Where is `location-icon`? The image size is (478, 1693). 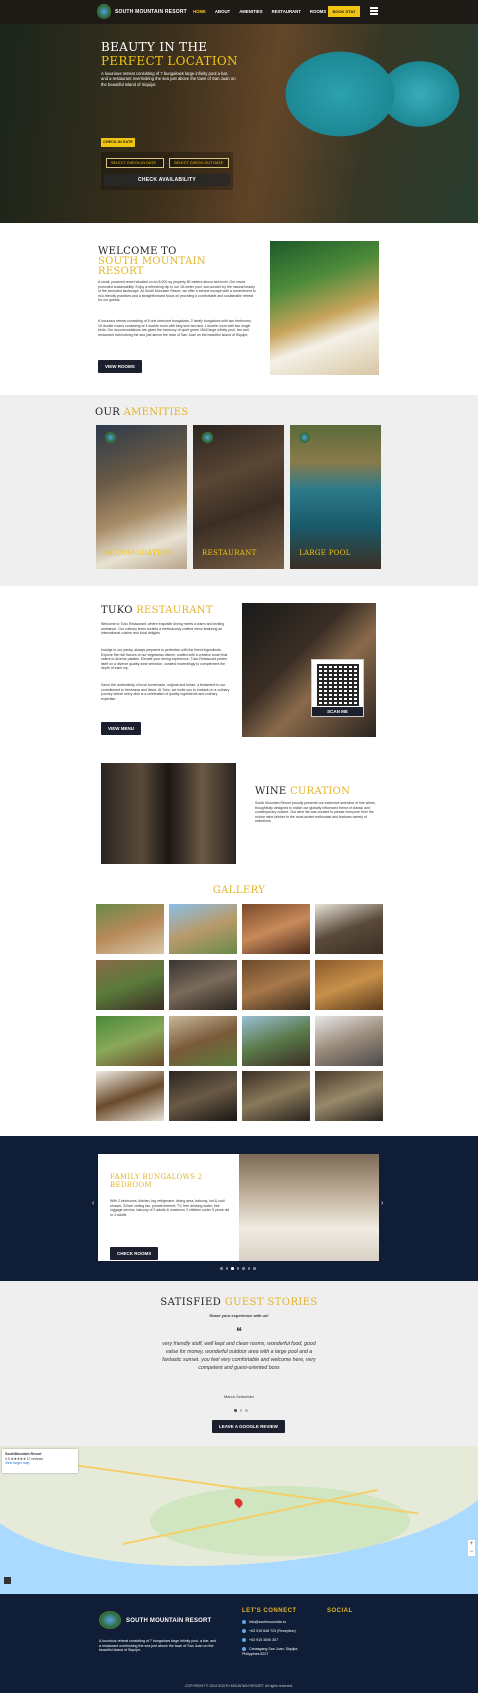
location-icon is located at coordinates (244, 1649).